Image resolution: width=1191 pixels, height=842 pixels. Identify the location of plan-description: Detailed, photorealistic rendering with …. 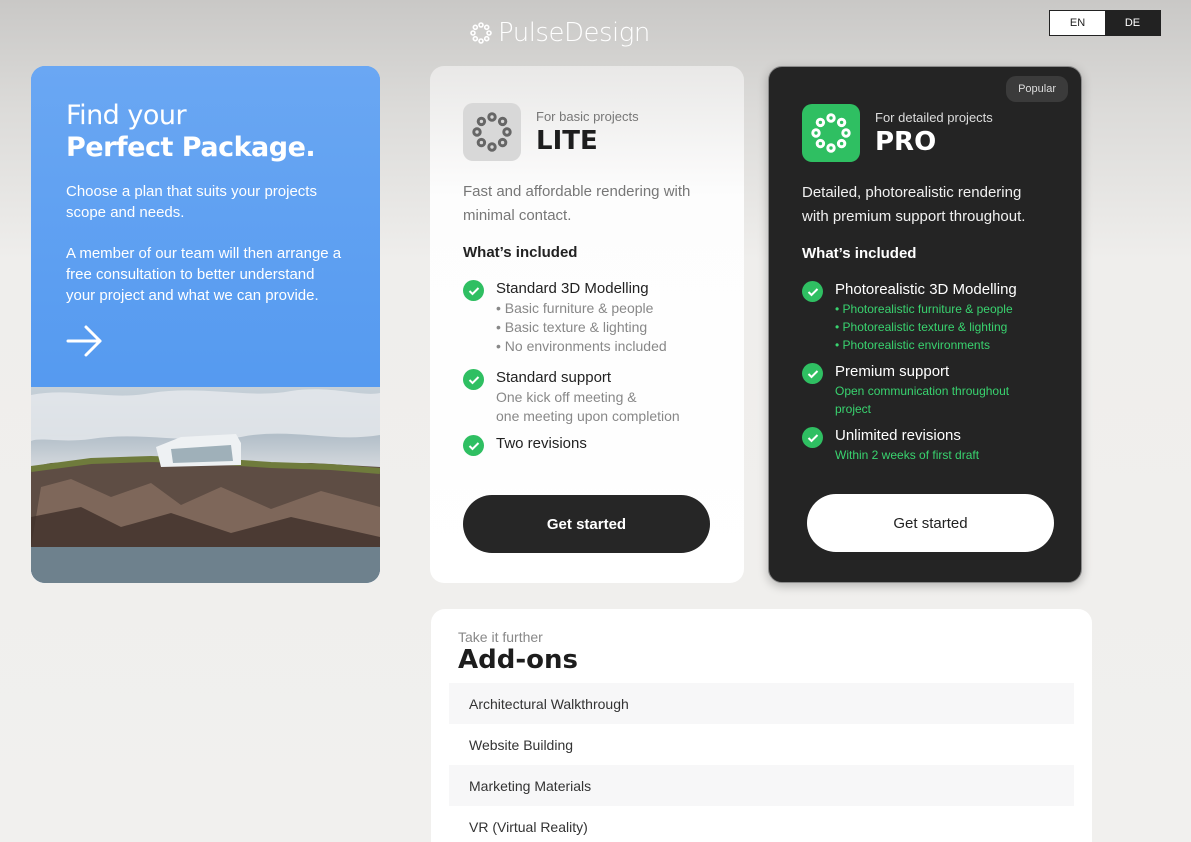
(914, 204).